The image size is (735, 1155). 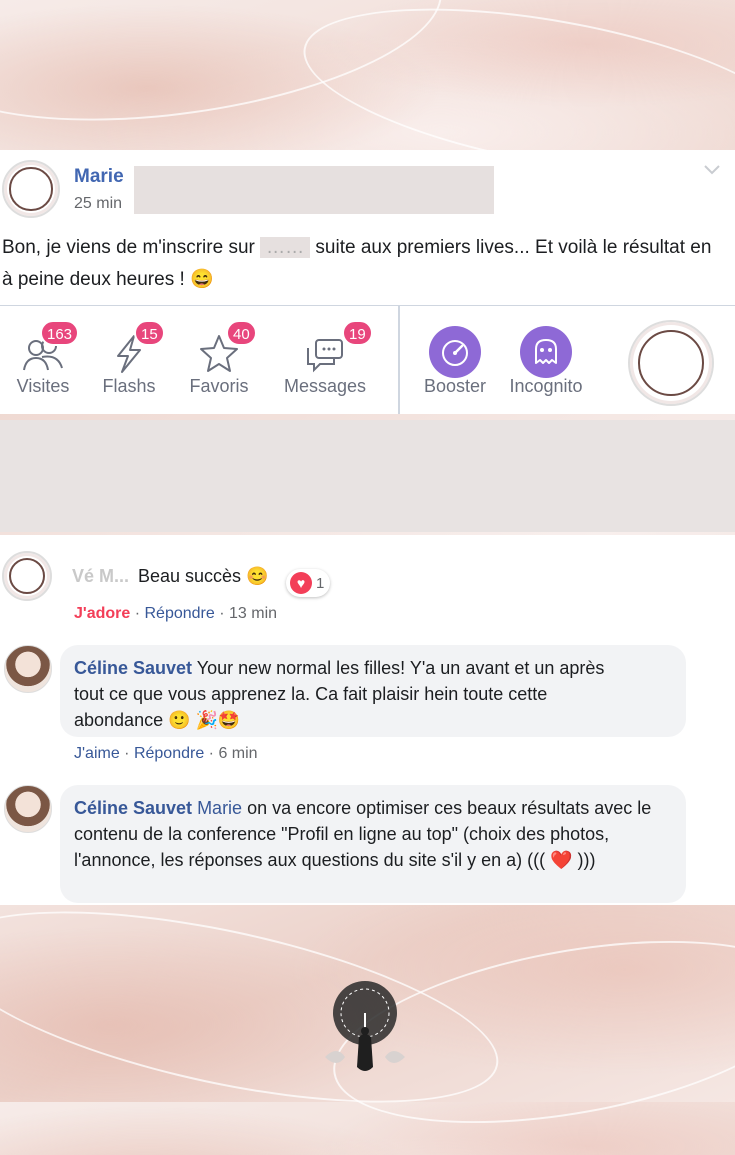 What do you see at coordinates (546, 351) in the screenshot?
I see `ghost-icon` at bounding box center [546, 351].